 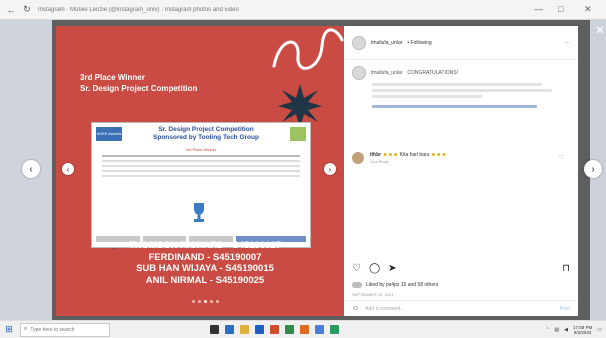 What do you see at coordinates (244, 329) in the screenshot?
I see `file-explorer-icon` at bounding box center [244, 329].